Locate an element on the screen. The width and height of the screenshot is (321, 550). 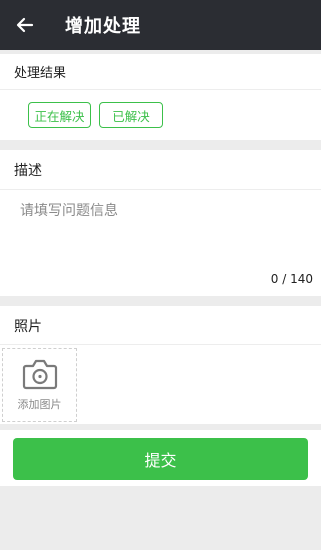
submit-button: 提交 is located at coordinates (160, 459).